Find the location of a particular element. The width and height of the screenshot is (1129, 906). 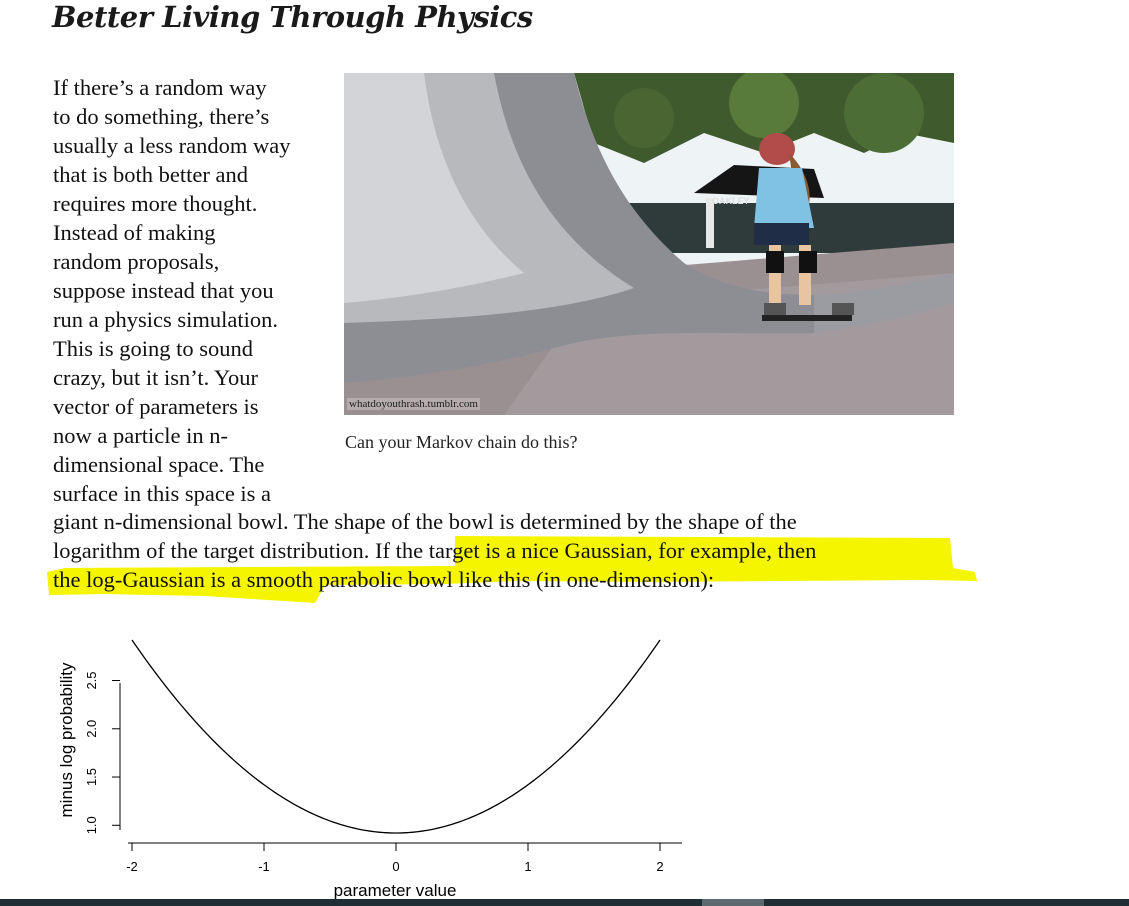

y-tick-label: 2.0 is located at coordinates (91, 729).